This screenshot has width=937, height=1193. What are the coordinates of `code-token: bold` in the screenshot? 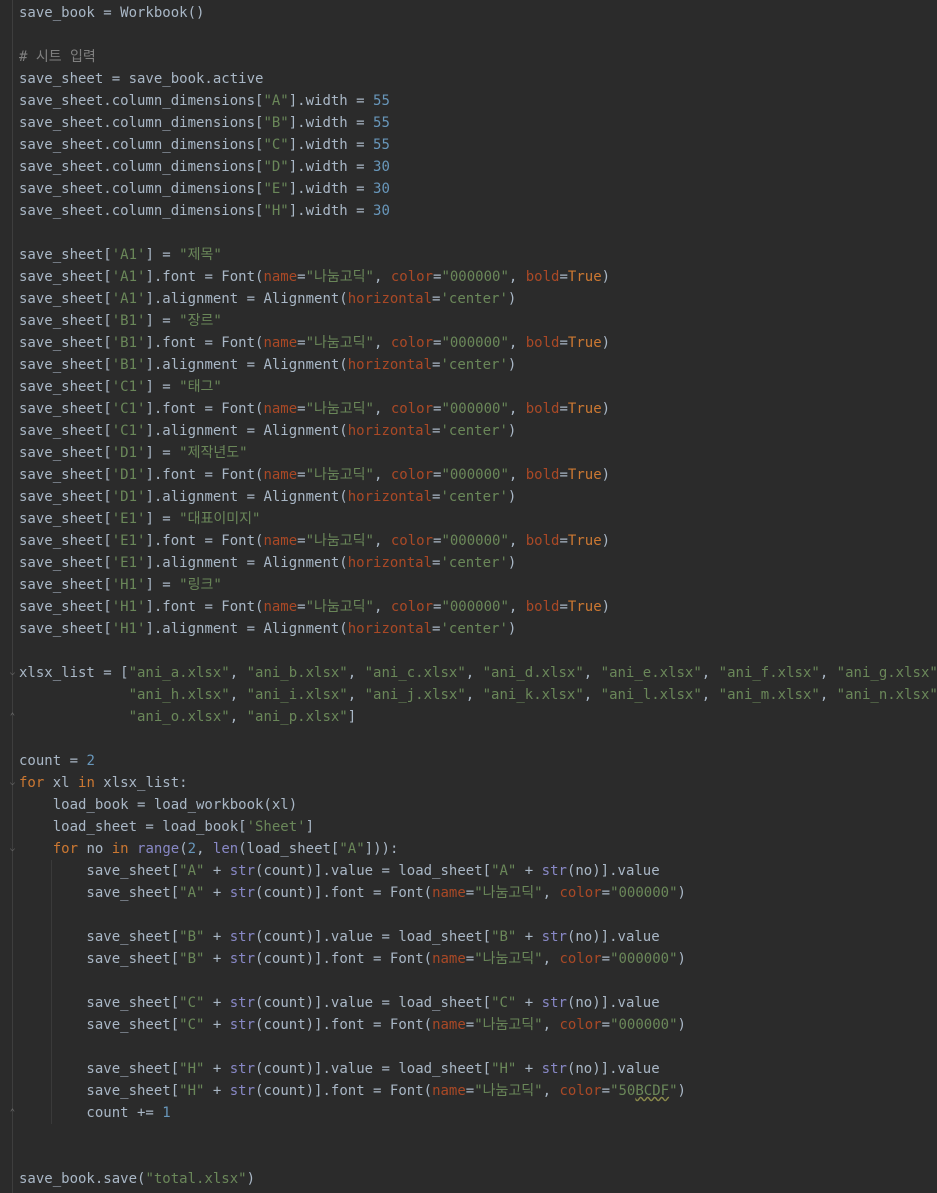 It's located at (542, 475).